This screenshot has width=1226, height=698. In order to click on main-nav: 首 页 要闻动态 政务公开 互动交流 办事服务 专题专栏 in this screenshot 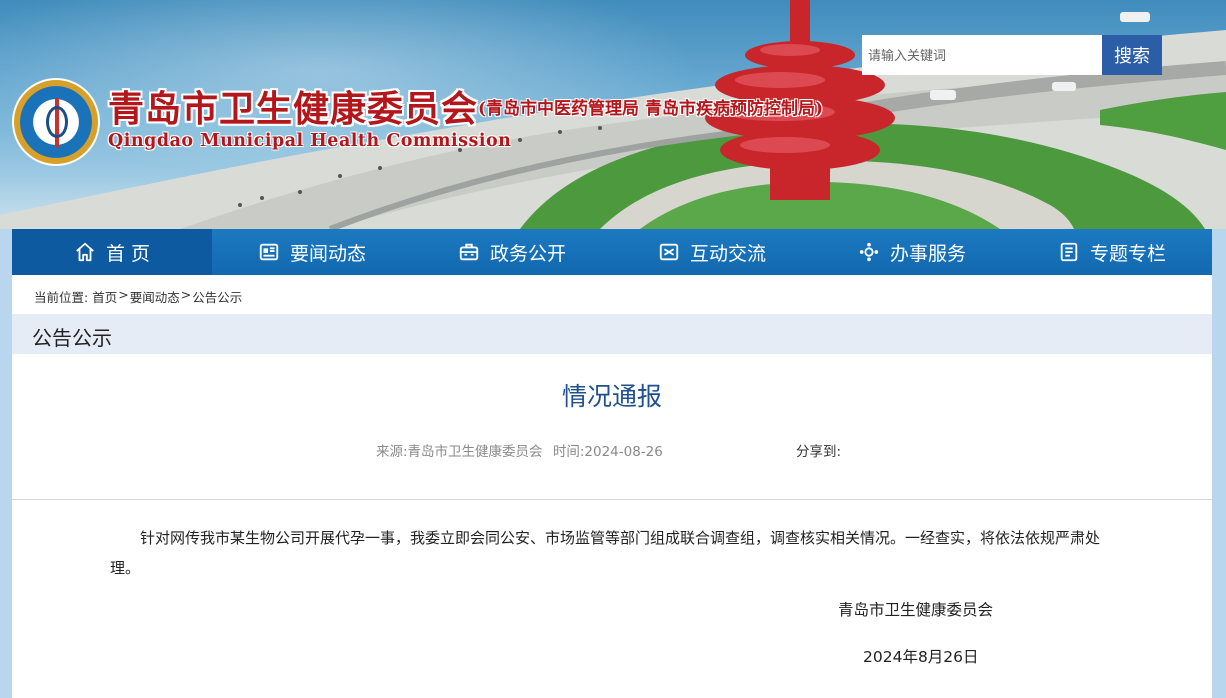, I will do `click(612, 252)`.